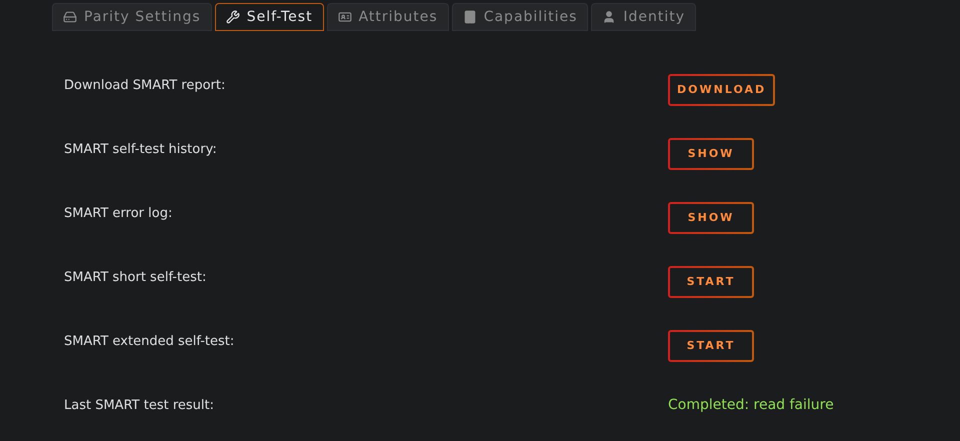 This screenshot has height=441, width=960. What do you see at coordinates (609, 17) in the screenshot?
I see `user-icon` at bounding box center [609, 17].